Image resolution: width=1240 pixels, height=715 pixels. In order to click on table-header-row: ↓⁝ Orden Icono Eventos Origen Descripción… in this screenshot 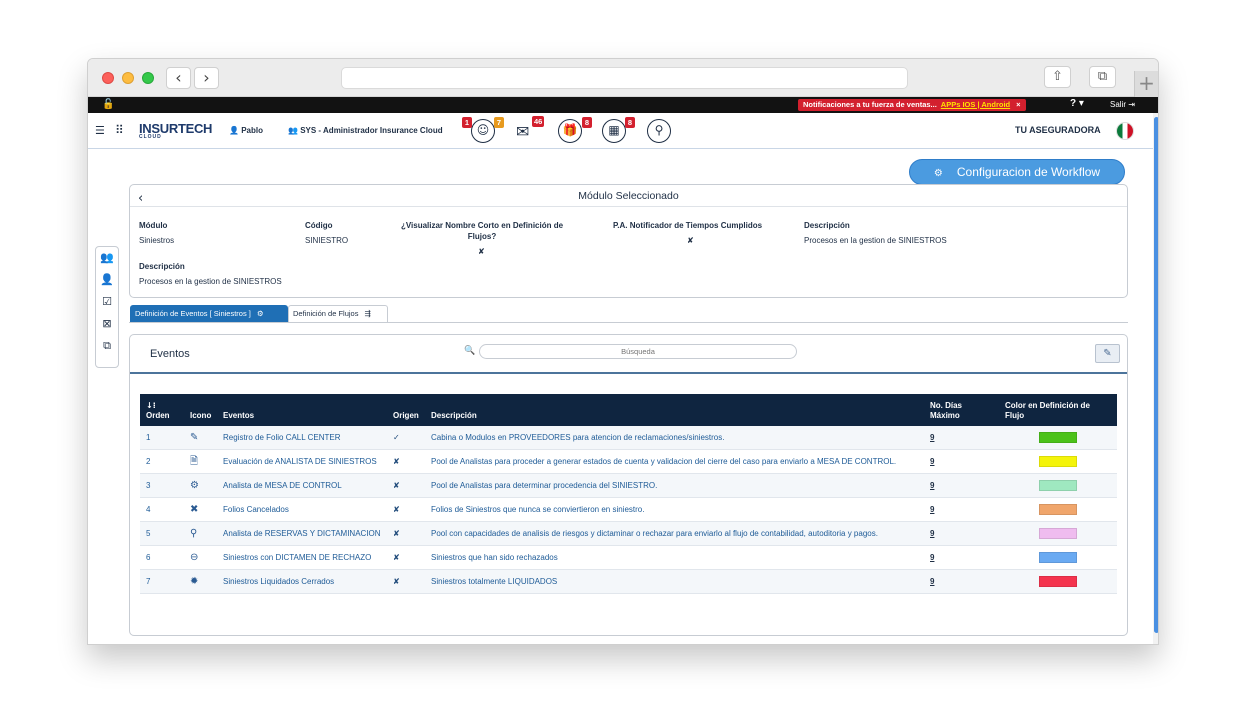, I will do `click(628, 410)`.